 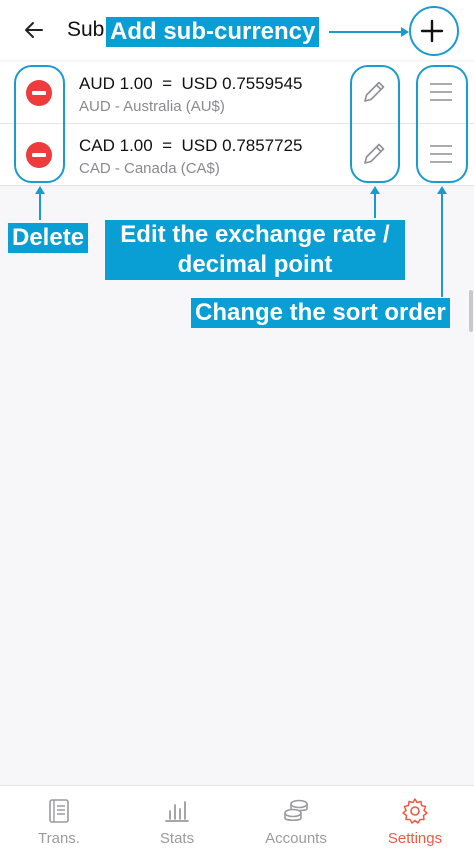 What do you see at coordinates (48, 238) in the screenshot?
I see `callout-delete-label: Delete` at bounding box center [48, 238].